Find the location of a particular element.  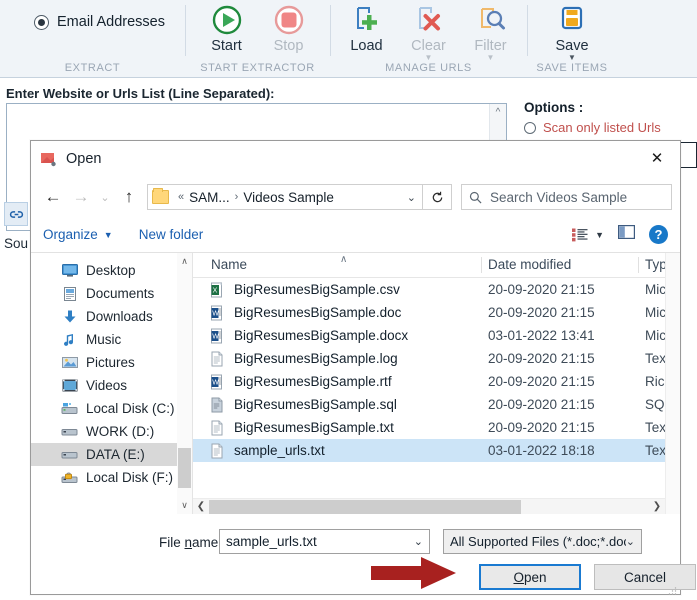

clear-caret-icon: ▼ is located at coordinates (429, 58).